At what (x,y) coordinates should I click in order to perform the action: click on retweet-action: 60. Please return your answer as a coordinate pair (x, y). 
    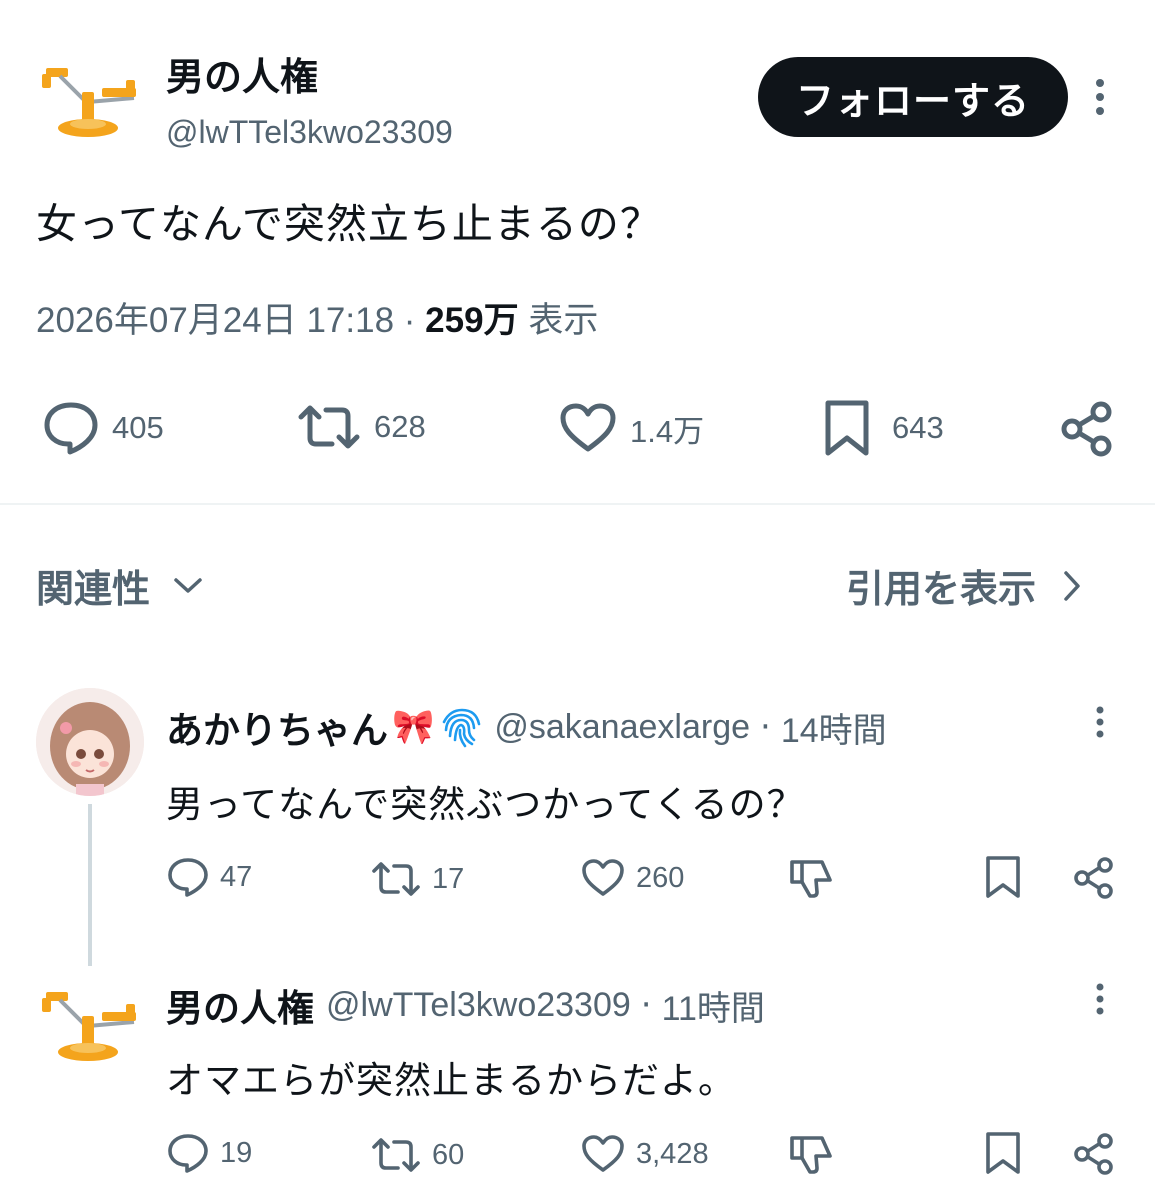
    Looking at the image, I should click on (417, 1155).